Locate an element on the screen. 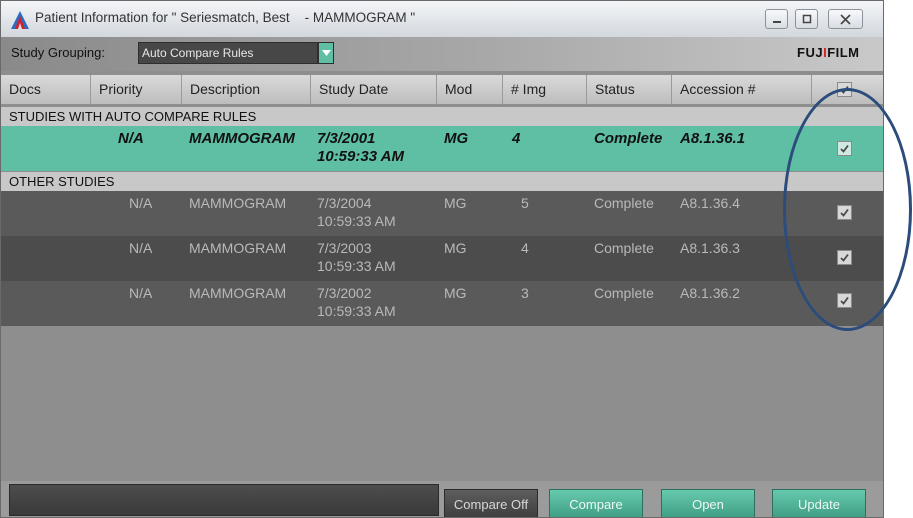  accession-cell: A8.1.36.3 is located at coordinates (710, 248).